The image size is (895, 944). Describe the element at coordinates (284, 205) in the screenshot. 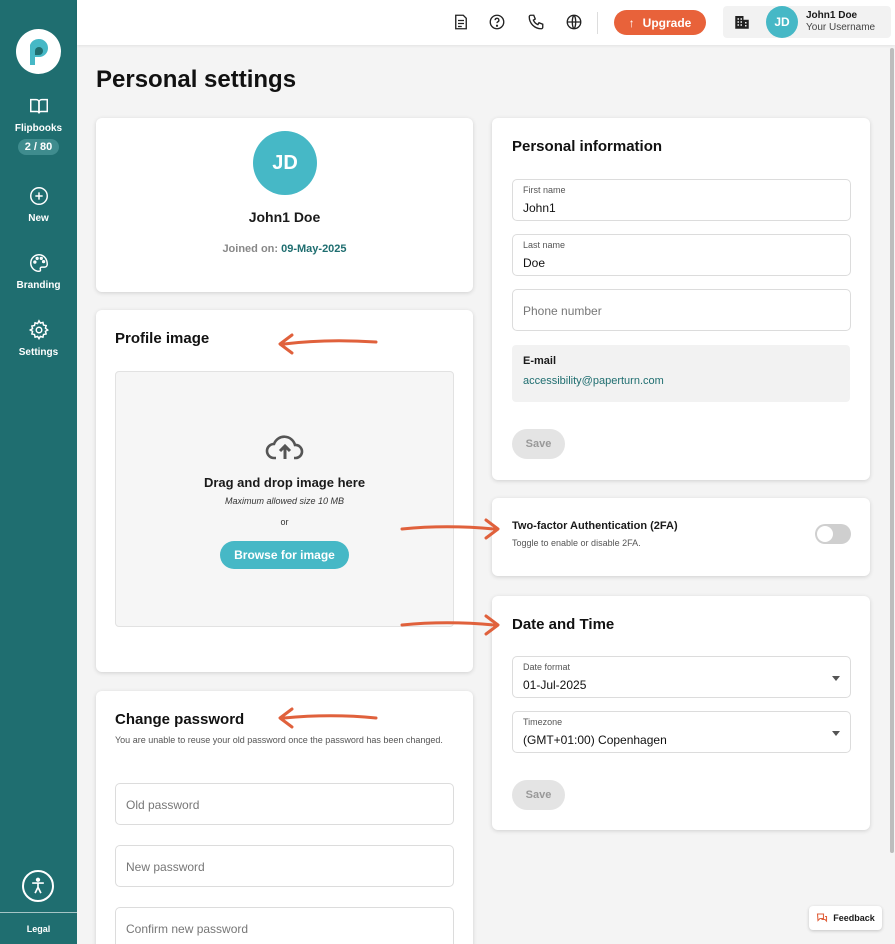

I see `profile-summary-card: JD John1 Doe Joined on: 09-May-2025` at that location.